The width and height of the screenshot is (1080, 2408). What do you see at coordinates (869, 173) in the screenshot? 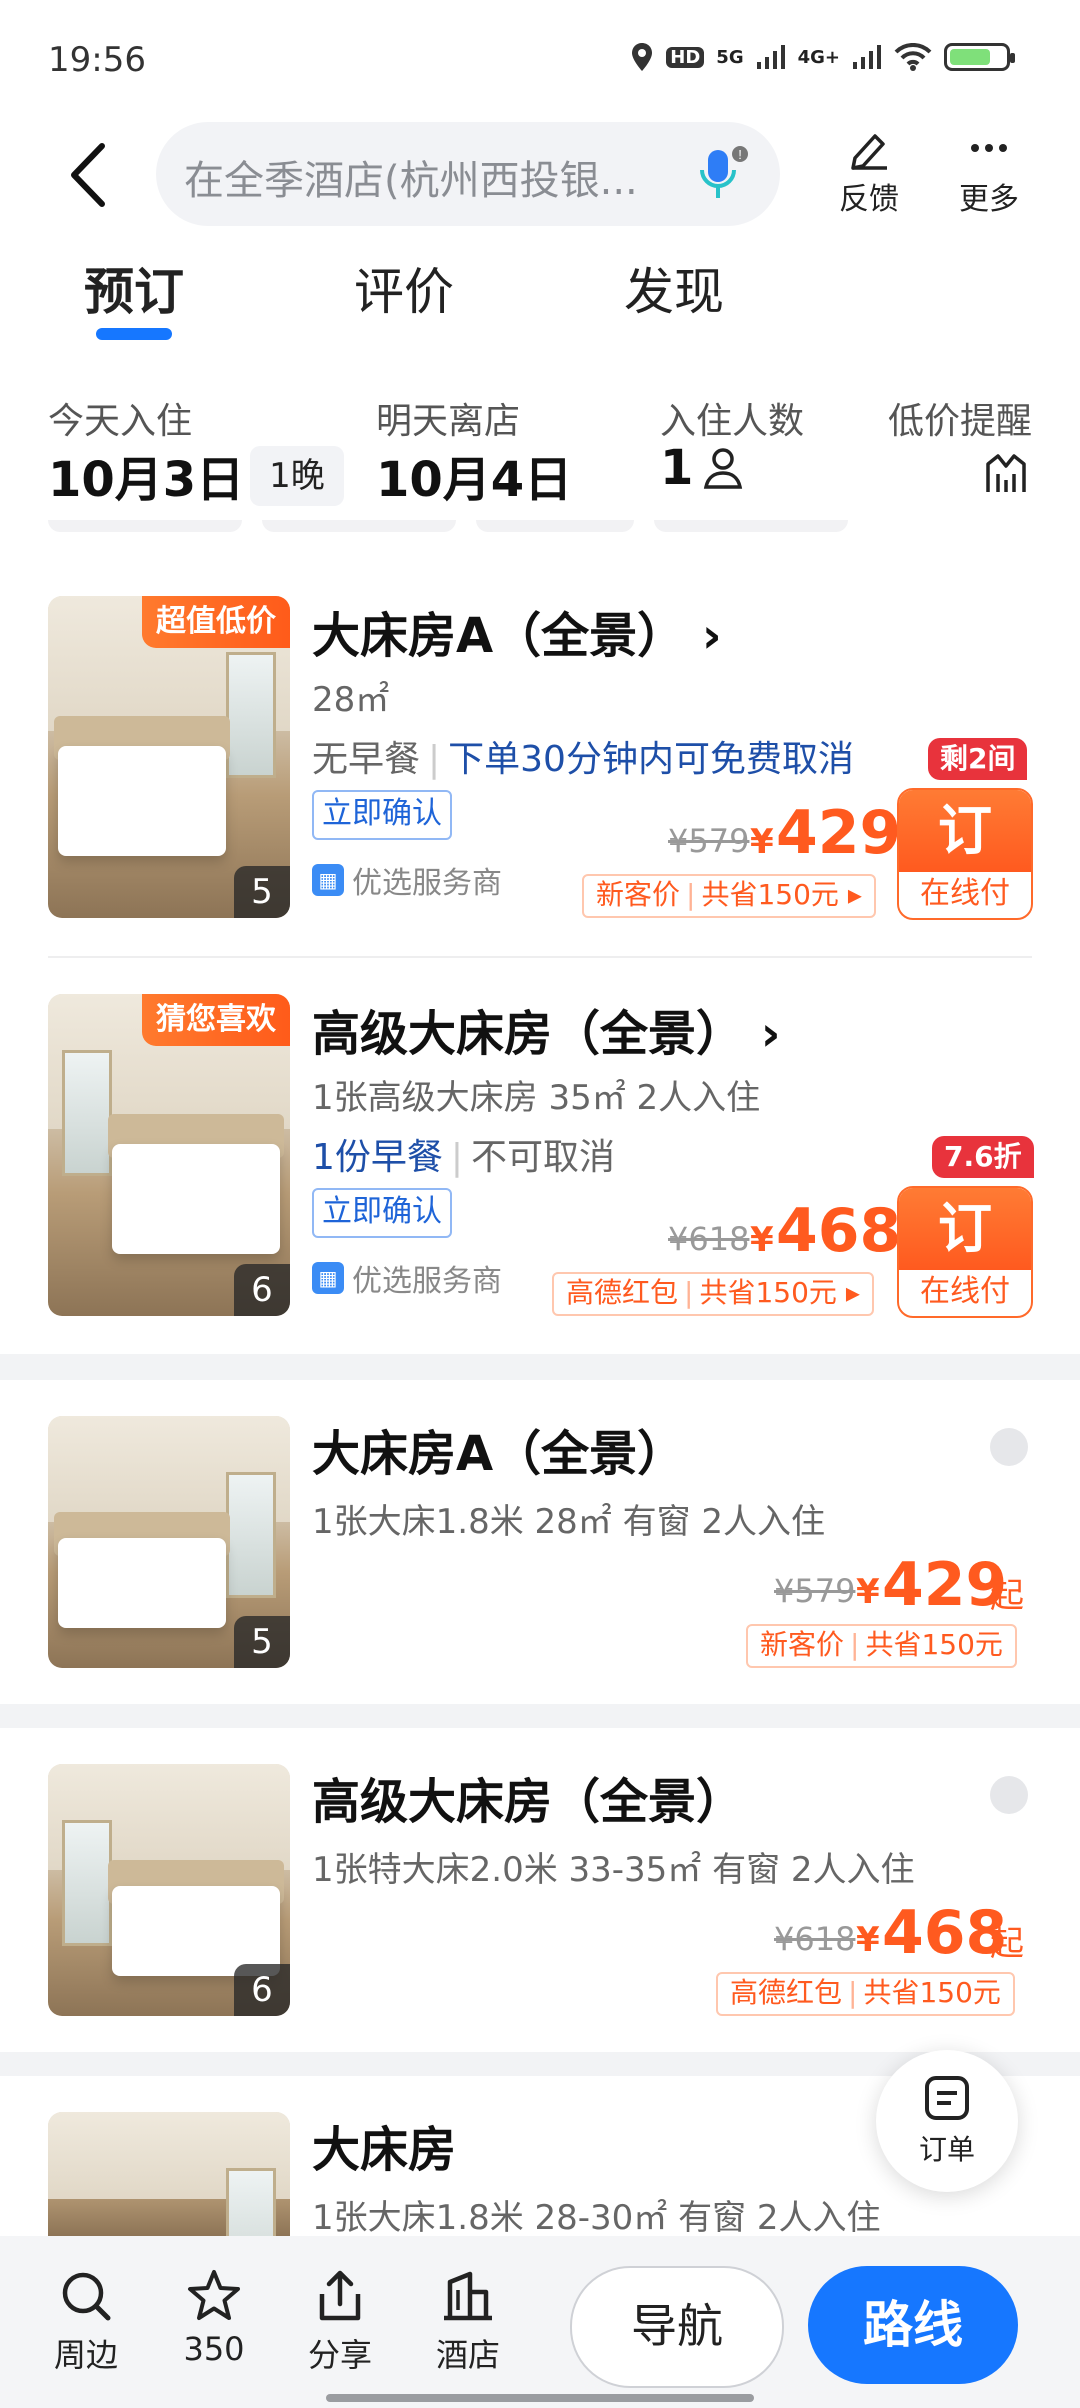
I see `feedback-button: 反馈` at bounding box center [869, 173].